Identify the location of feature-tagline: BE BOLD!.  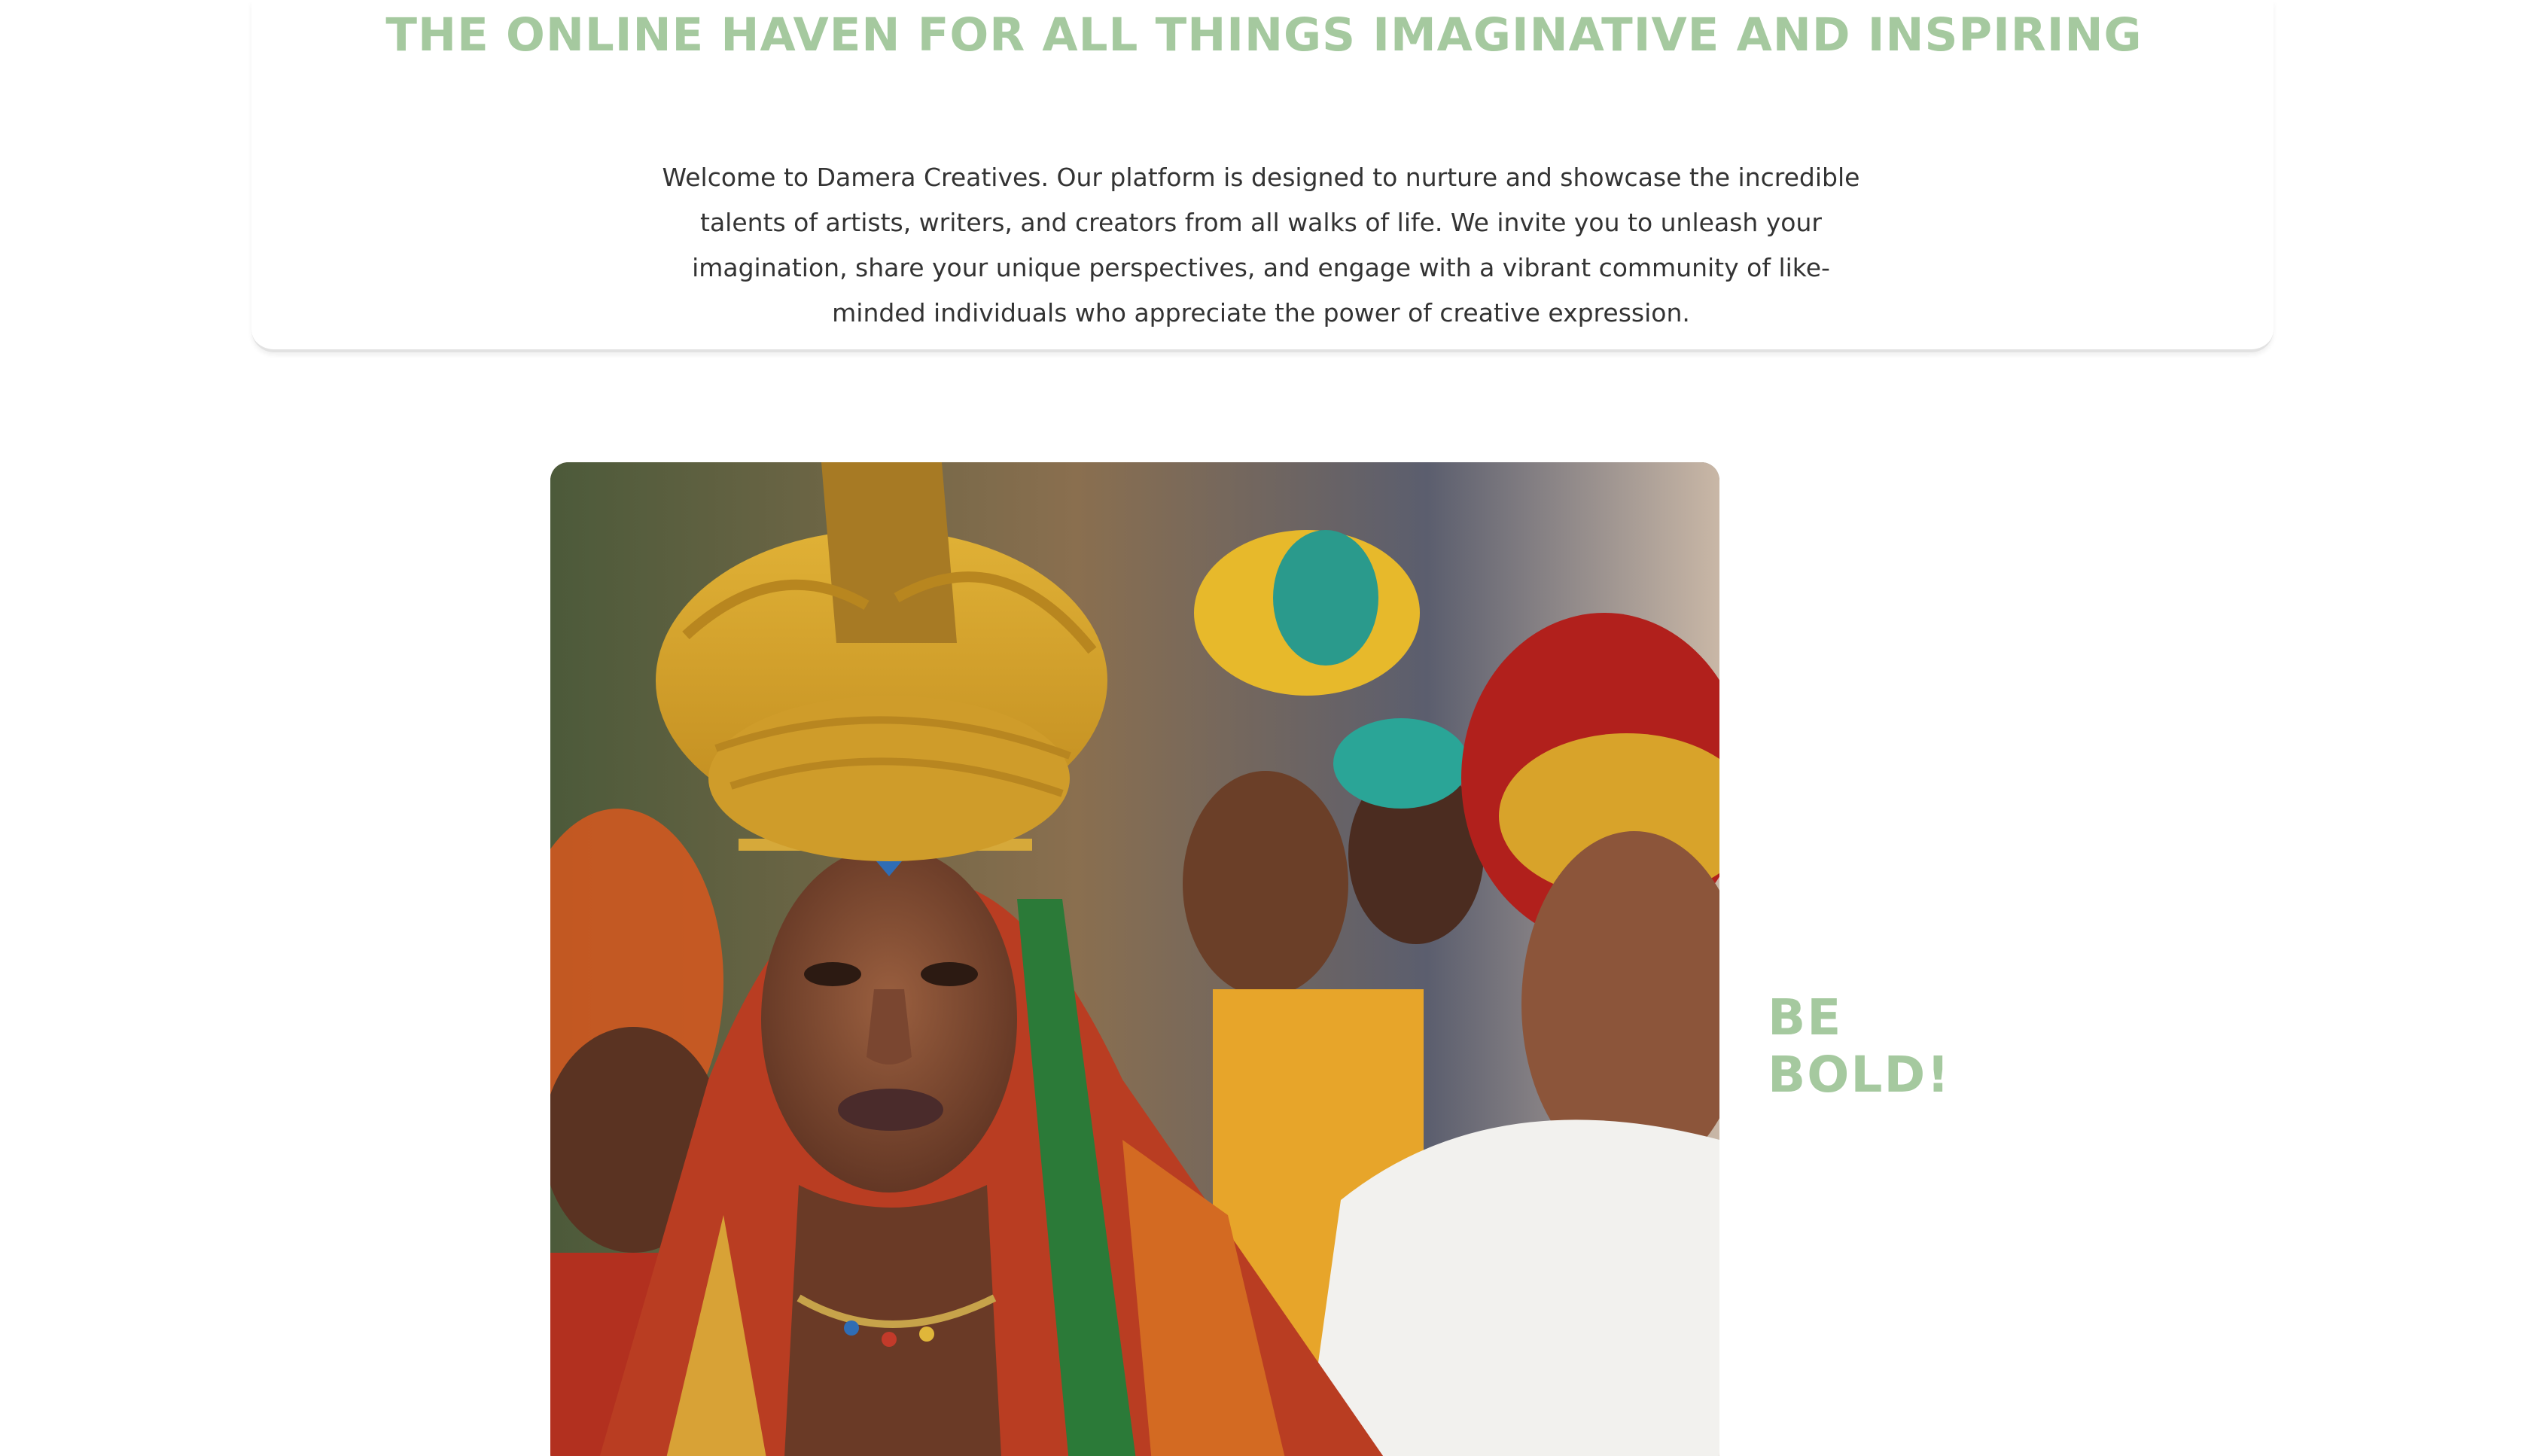
(1860, 1046).